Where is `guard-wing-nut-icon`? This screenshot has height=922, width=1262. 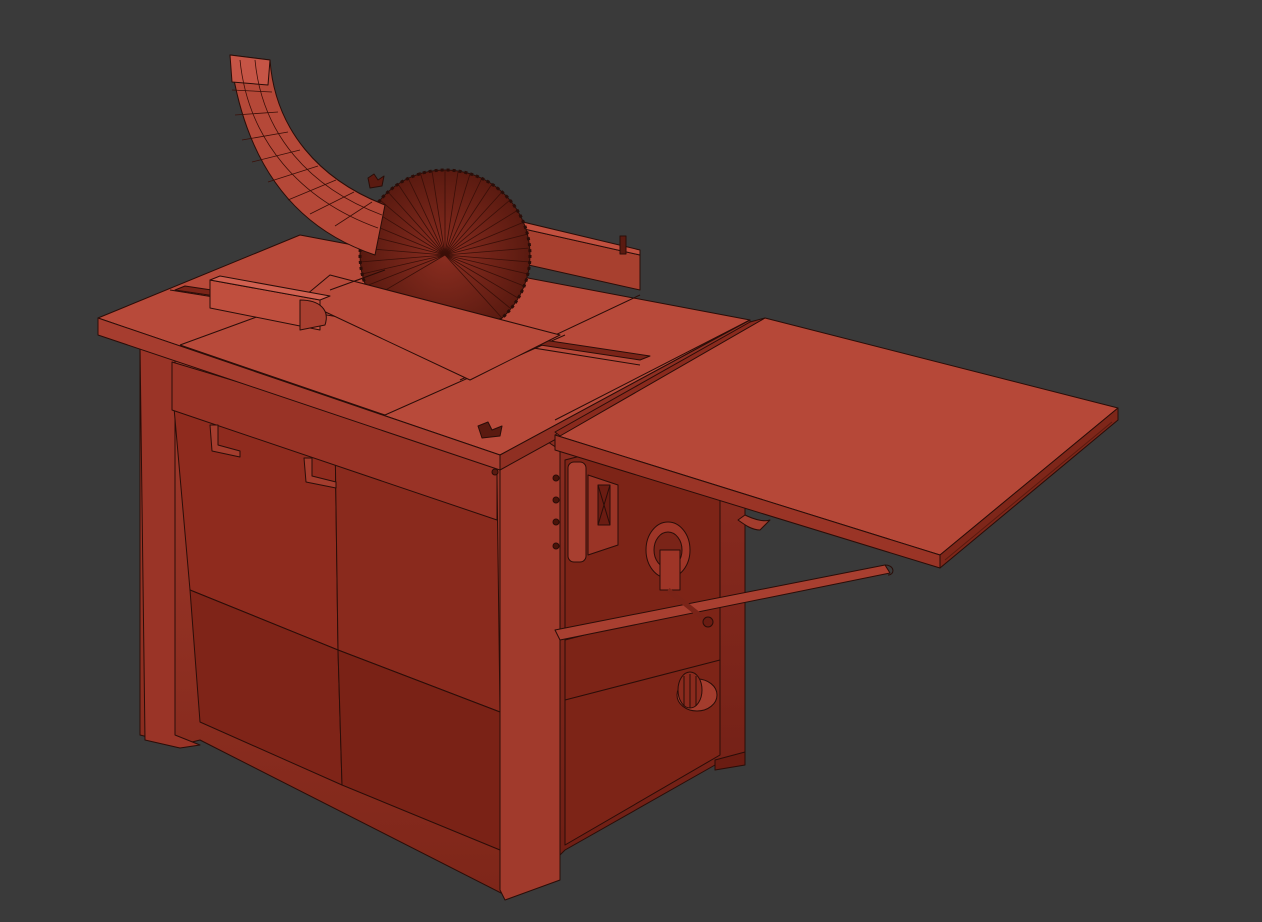
guard-wing-nut-icon is located at coordinates (376, 181).